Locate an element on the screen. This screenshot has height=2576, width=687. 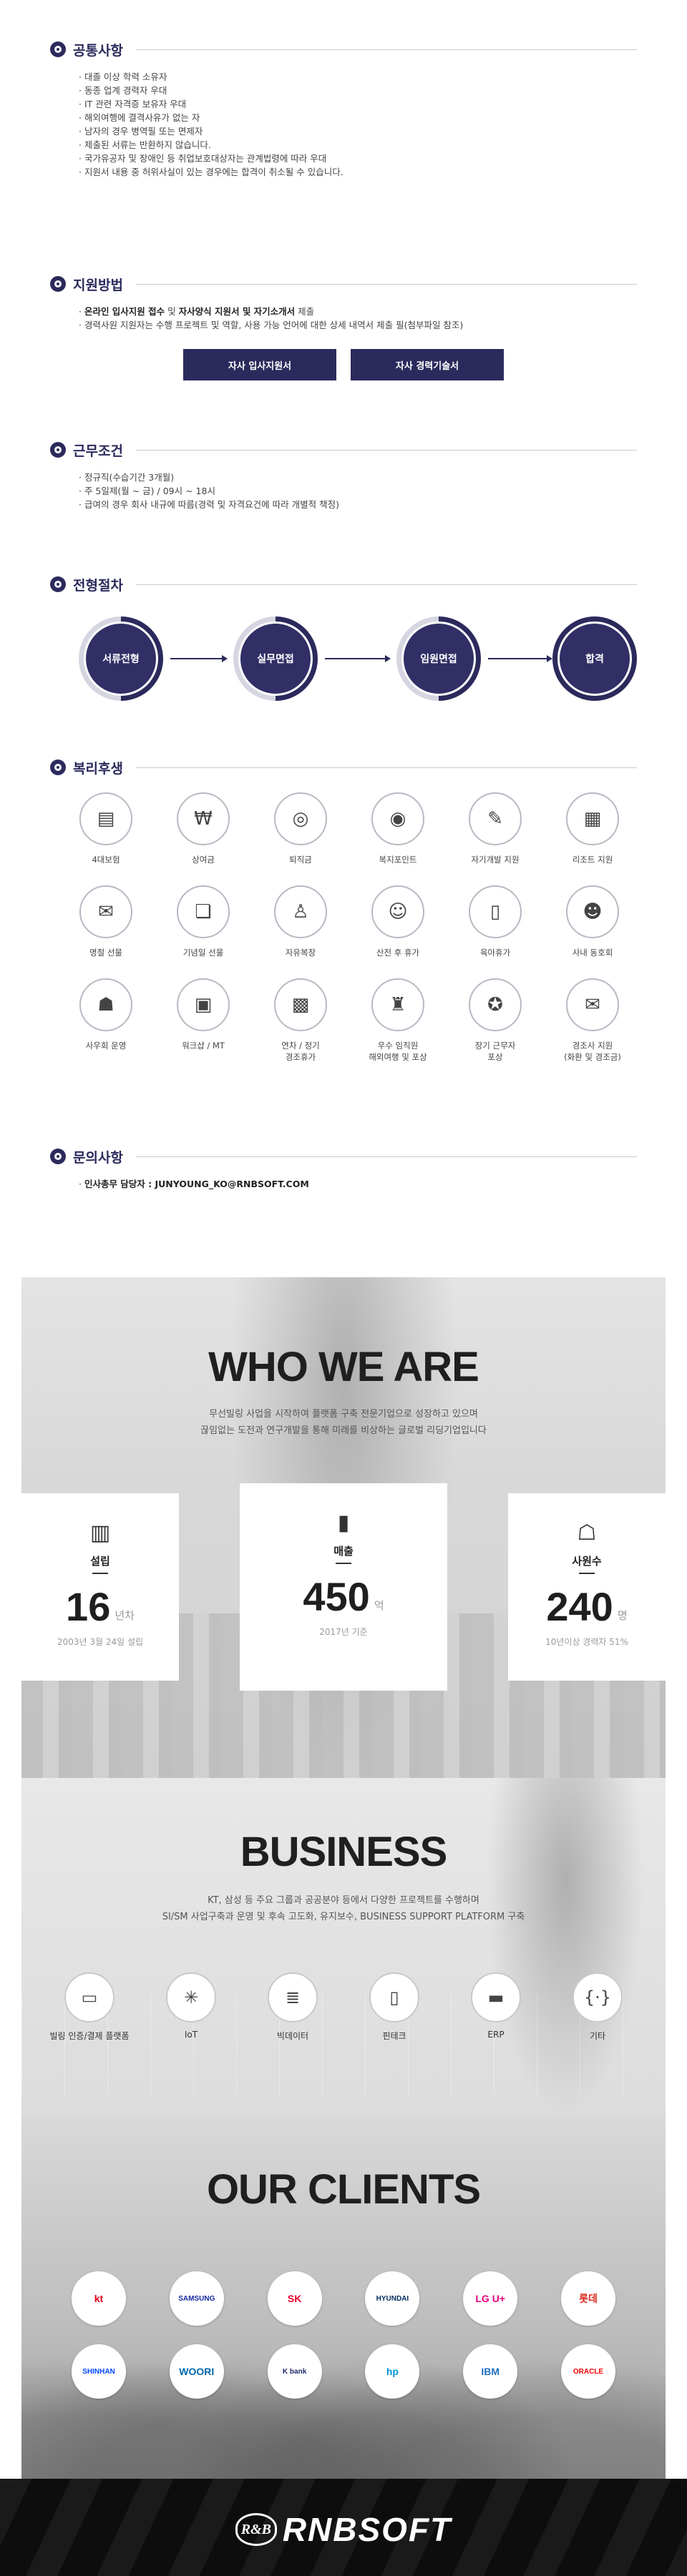
application-form-button: 자사 입사지원서 is located at coordinates (259, 365).